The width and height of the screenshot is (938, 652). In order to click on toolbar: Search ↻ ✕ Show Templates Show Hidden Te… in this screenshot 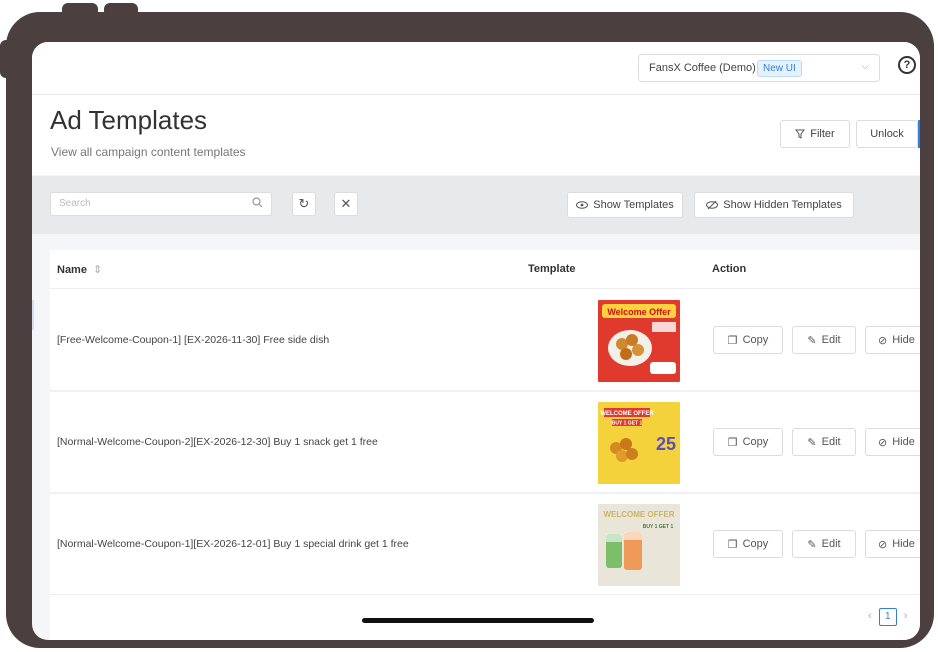, I will do `click(476, 205)`.